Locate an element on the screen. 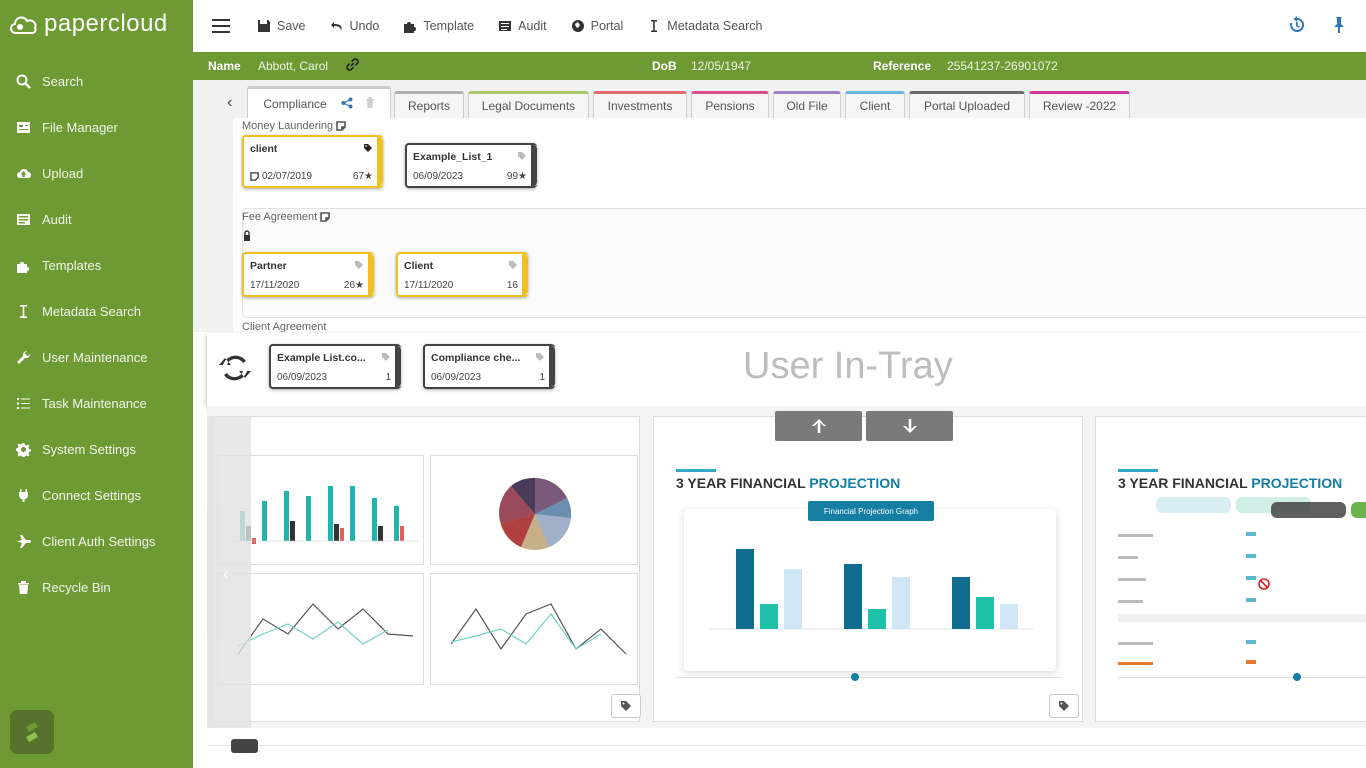  tab-reports: Reports is located at coordinates (429, 105).